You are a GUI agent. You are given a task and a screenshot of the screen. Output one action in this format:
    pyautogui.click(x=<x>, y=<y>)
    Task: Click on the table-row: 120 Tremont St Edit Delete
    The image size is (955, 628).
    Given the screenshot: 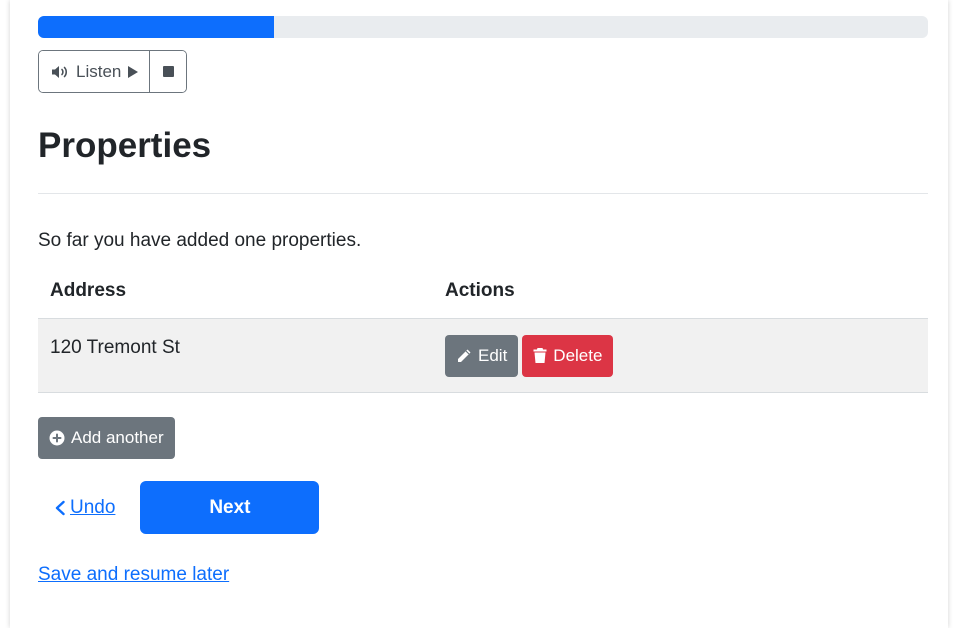 What is the action you would take?
    pyautogui.click(x=483, y=355)
    